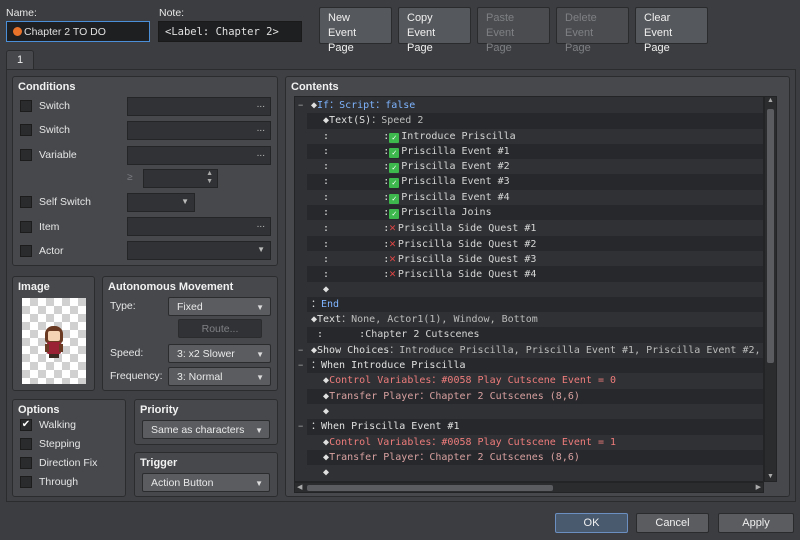 This screenshot has height=540, width=800. Describe the element at coordinates (535, 366) in the screenshot. I see `command-line: ：When Introduce Priscilla` at that location.